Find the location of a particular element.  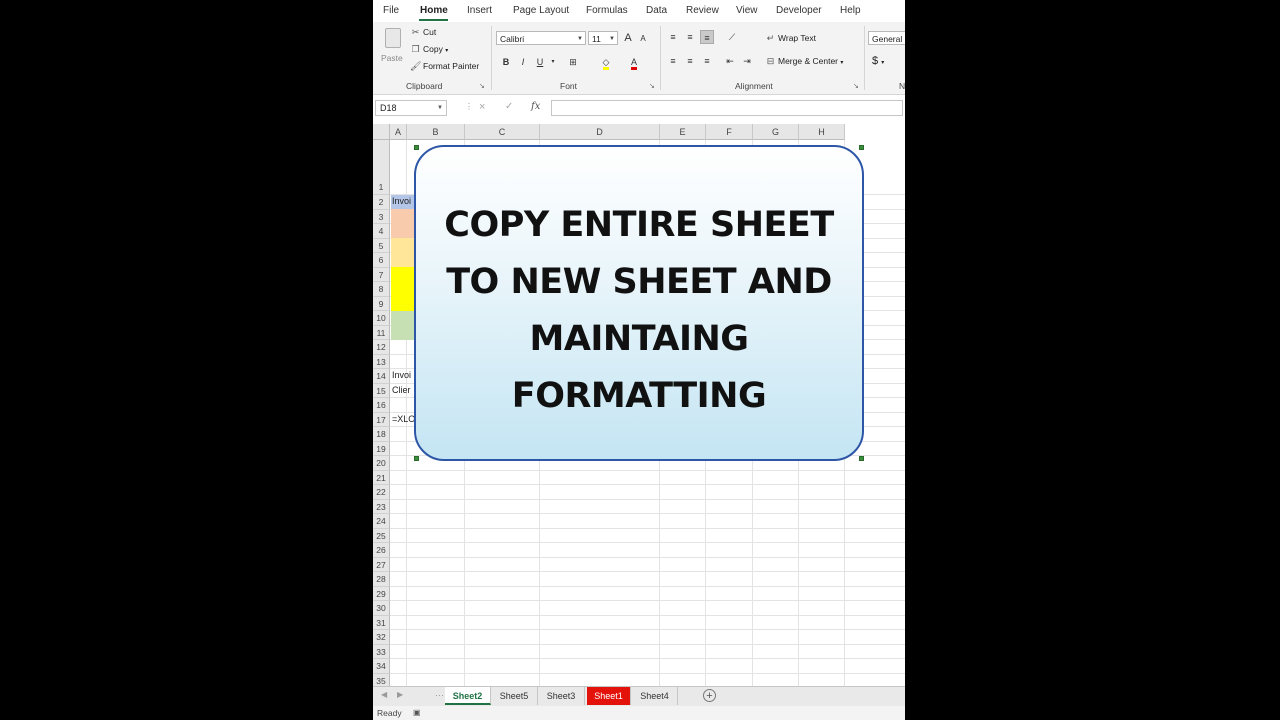

row-header: 7 is located at coordinates (381, 274).